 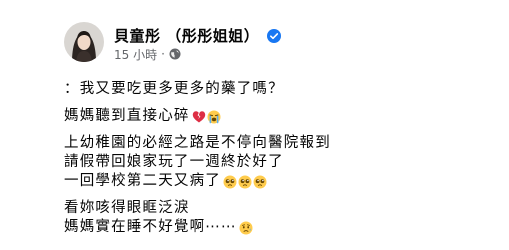 I want to click on author-header: 貝童彤 （彤彤姐姐）, so click(x=198, y=35).